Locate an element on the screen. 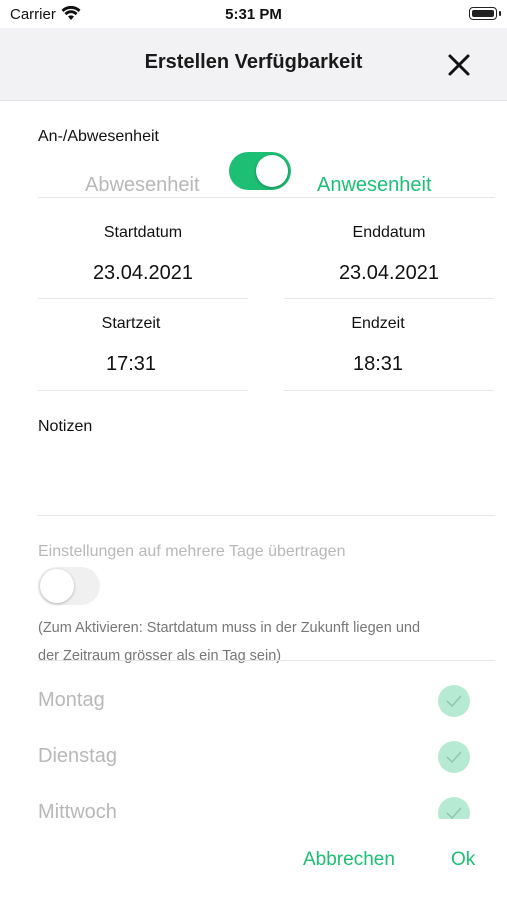 This screenshot has width=507, height=900. battery-icon is located at coordinates (485, 13).